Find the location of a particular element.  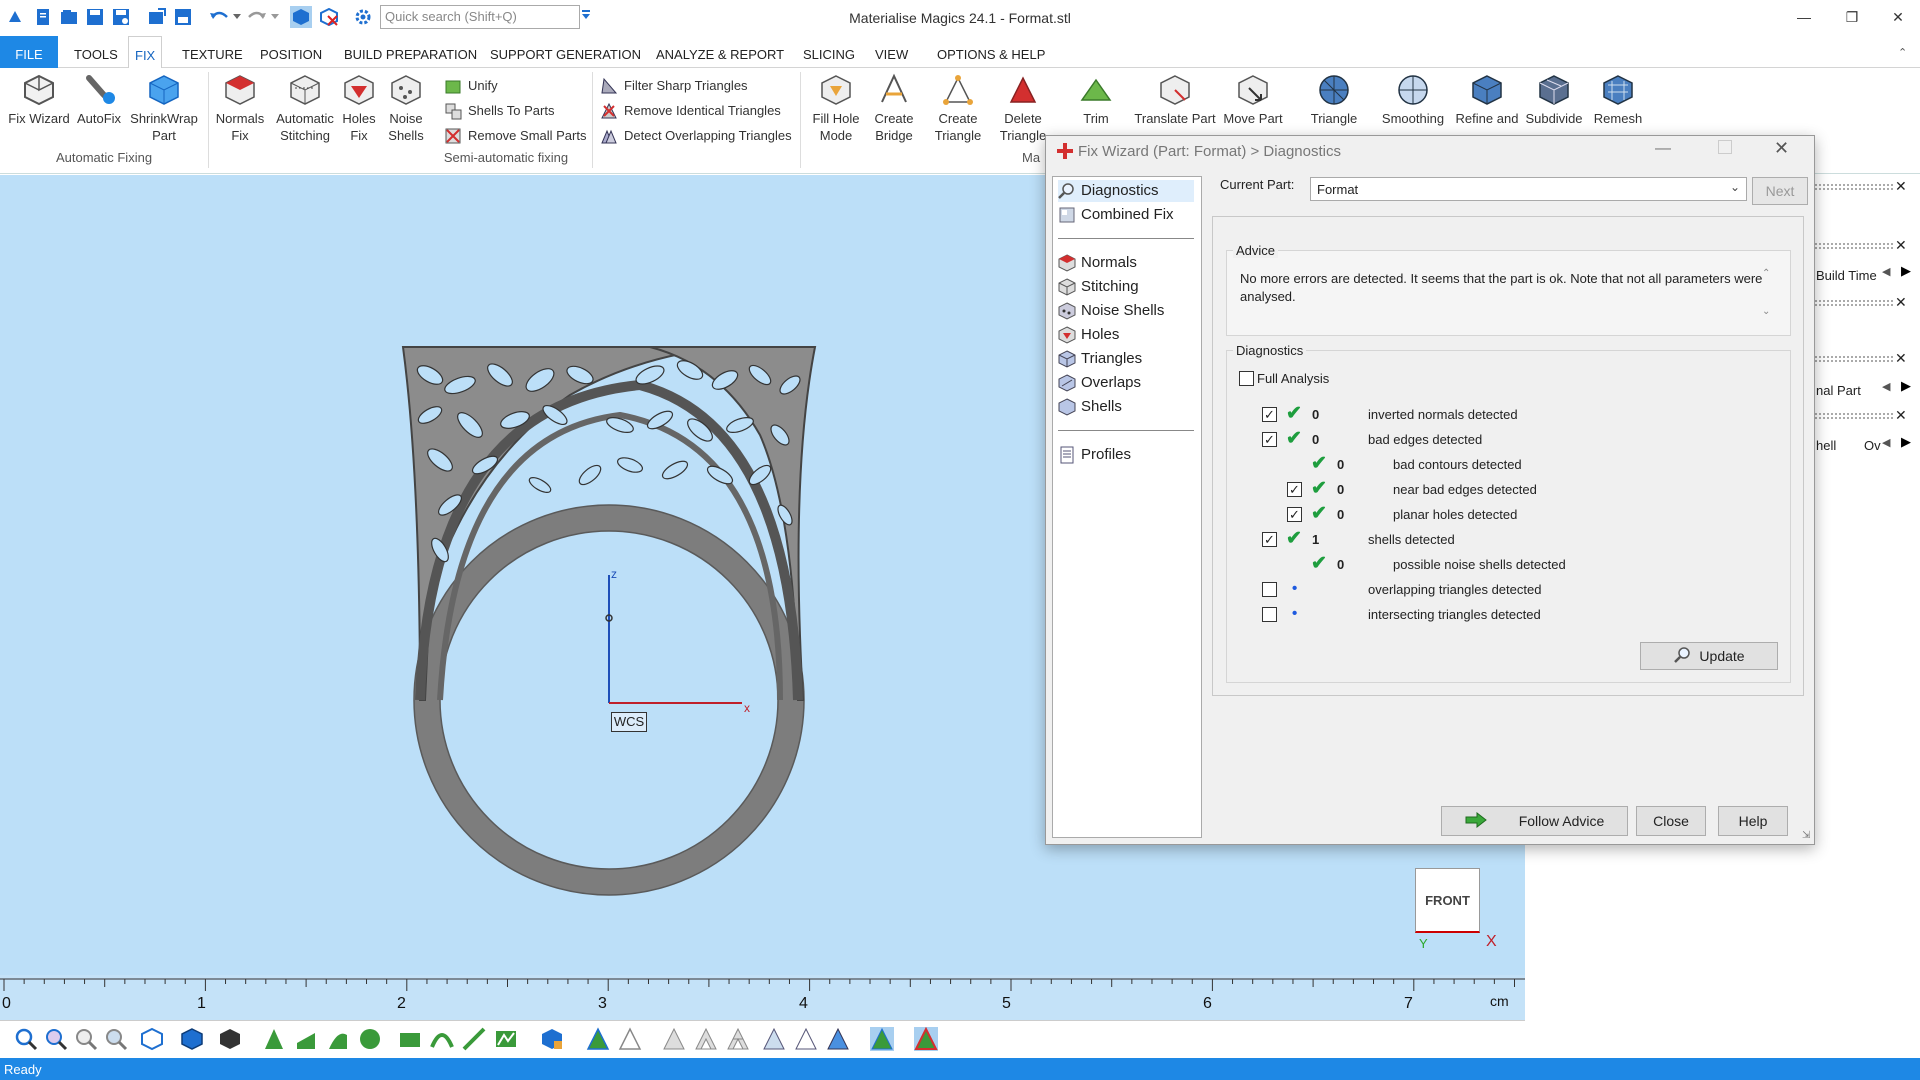

collapse-ribbon-icon: ⌃ is located at coordinates (1902, 52).